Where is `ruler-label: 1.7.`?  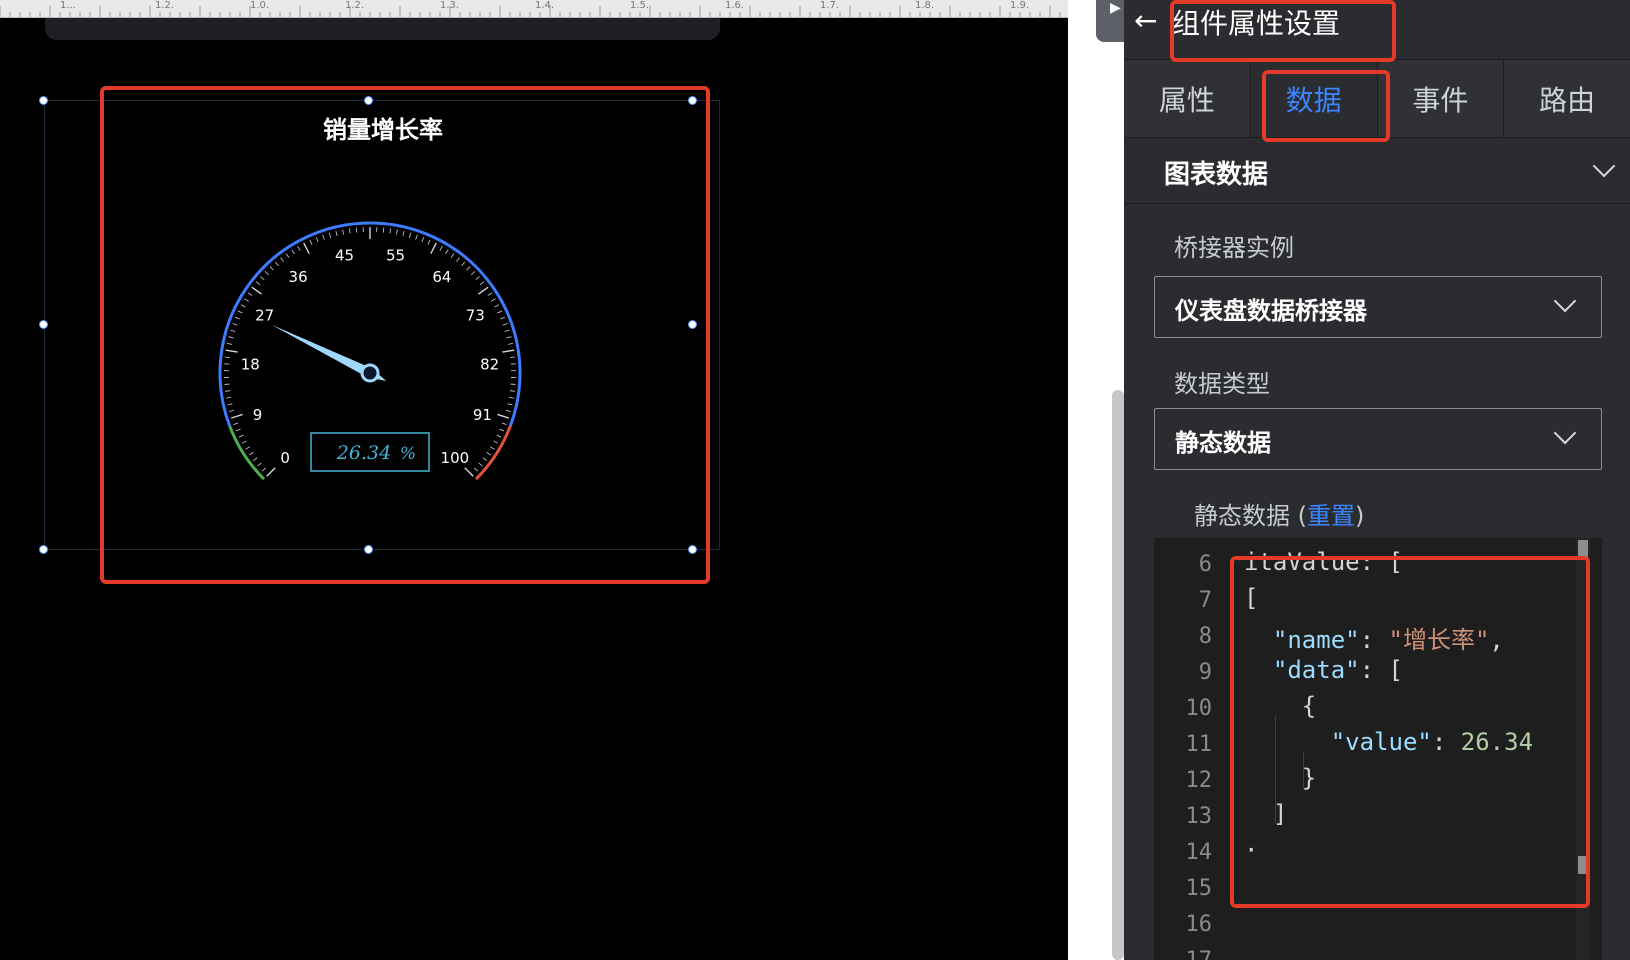
ruler-label: 1.7. is located at coordinates (829, 5).